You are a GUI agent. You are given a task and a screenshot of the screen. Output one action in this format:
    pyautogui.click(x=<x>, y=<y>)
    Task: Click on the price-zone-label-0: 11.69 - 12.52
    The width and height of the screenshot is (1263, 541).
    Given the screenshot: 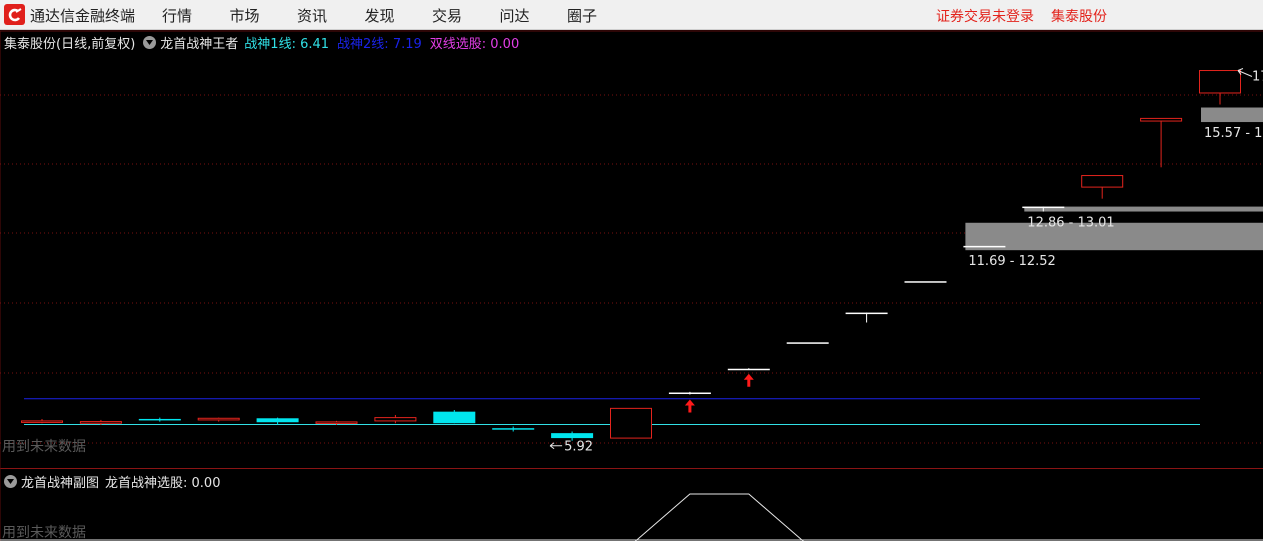 What is the action you would take?
    pyautogui.click(x=1011, y=261)
    